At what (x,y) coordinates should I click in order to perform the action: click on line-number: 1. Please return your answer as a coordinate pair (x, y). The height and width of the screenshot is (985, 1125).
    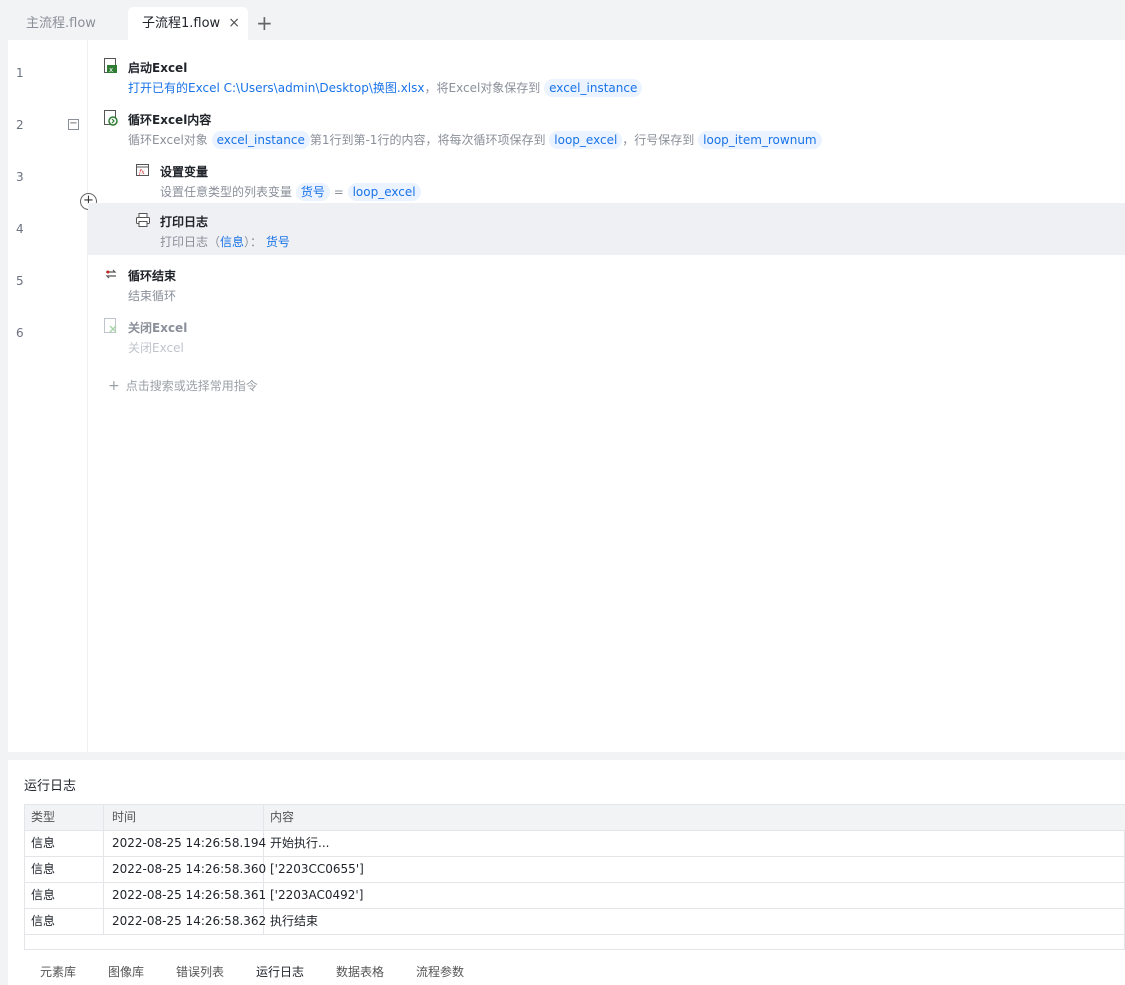
    Looking at the image, I should click on (20, 73).